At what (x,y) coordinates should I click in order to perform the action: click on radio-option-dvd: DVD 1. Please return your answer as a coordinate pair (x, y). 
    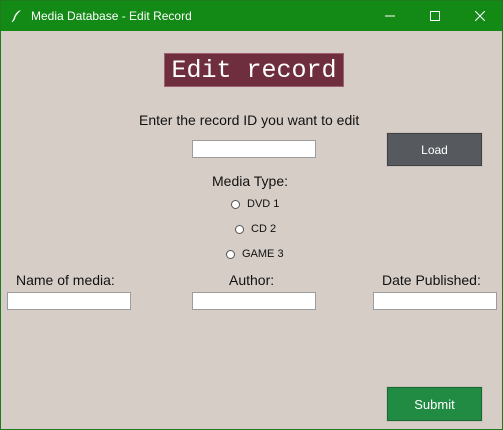
    Looking at the image, I should click on (255, 204).